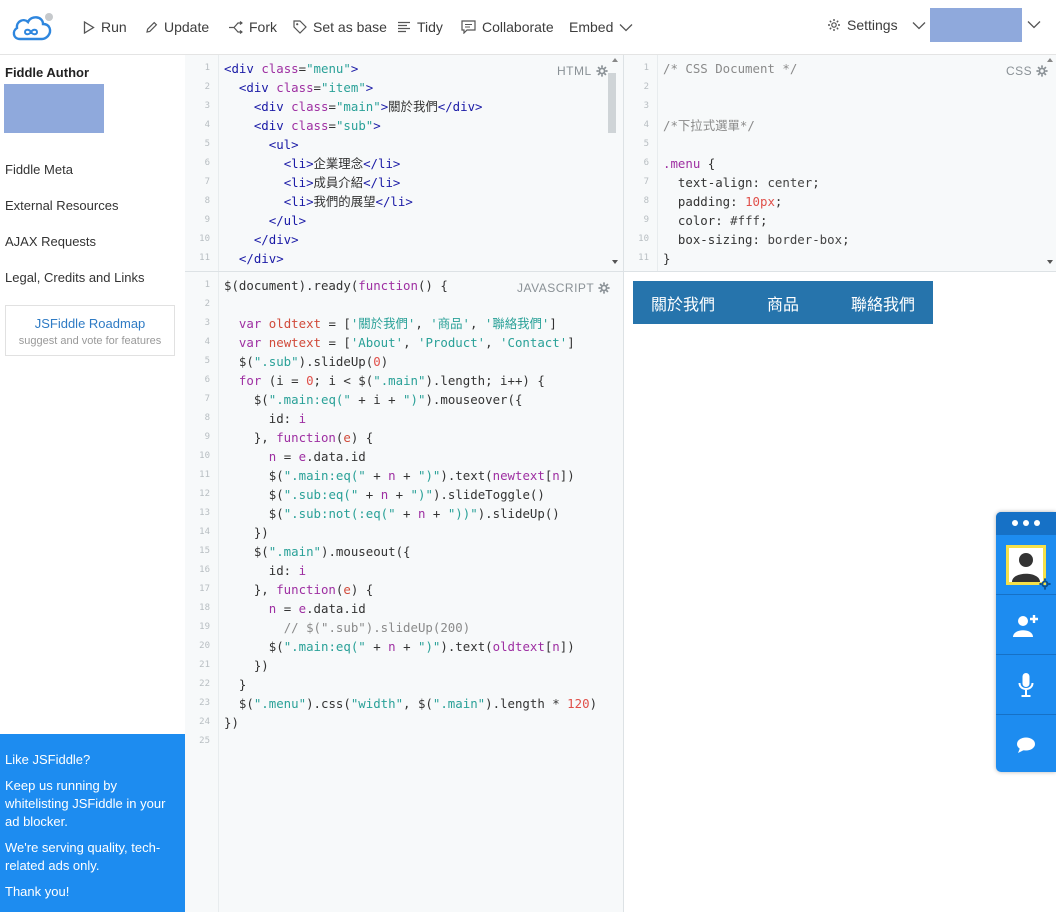  What do you see at coordinates (683, 303) in the screenshot?
I see `menu-item-about: 關於我們` at bounding box center [683, 303].